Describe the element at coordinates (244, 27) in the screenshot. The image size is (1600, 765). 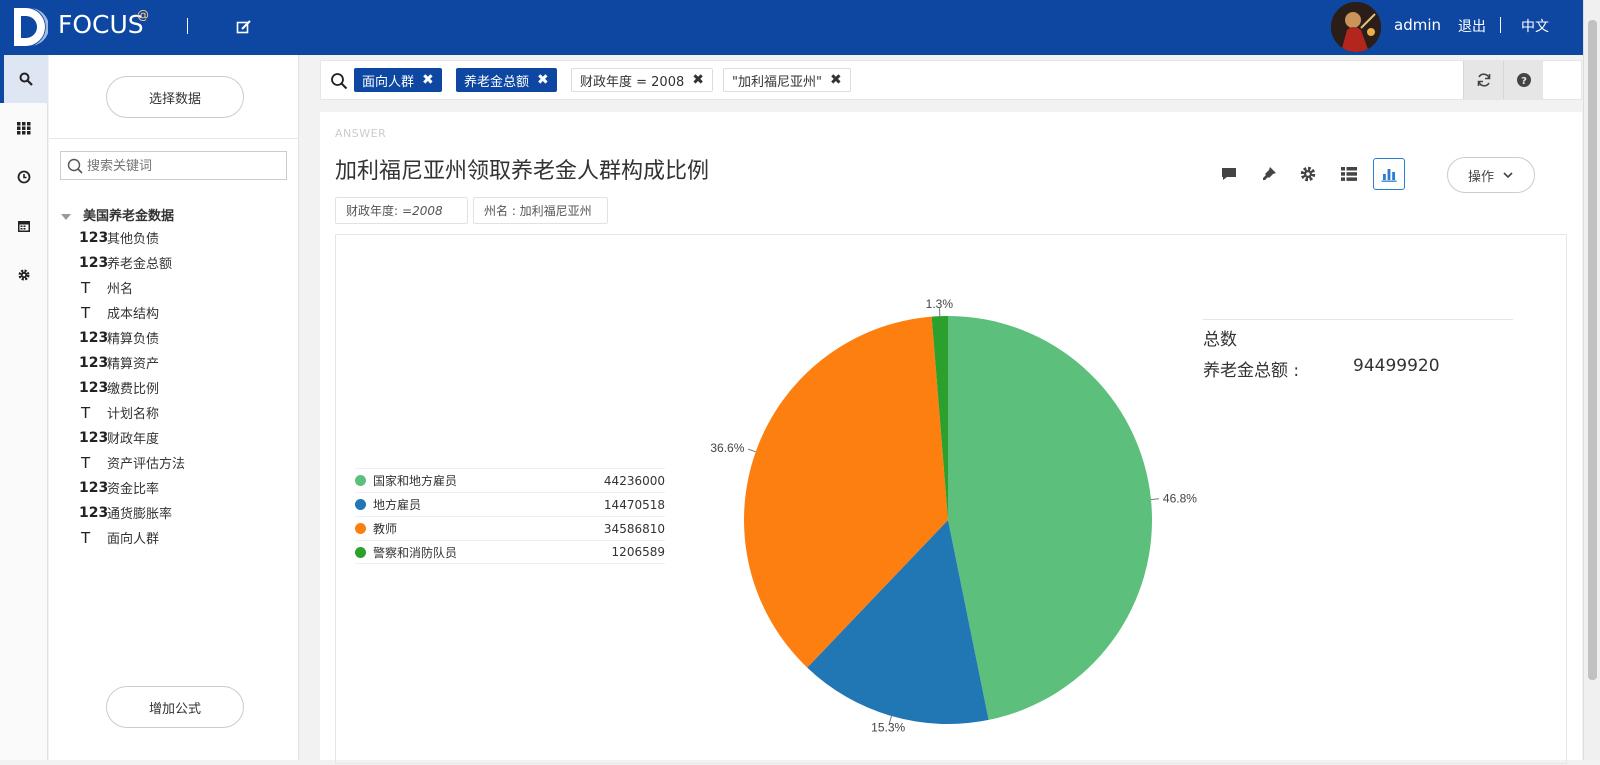
I see `edit-icon` at that location.